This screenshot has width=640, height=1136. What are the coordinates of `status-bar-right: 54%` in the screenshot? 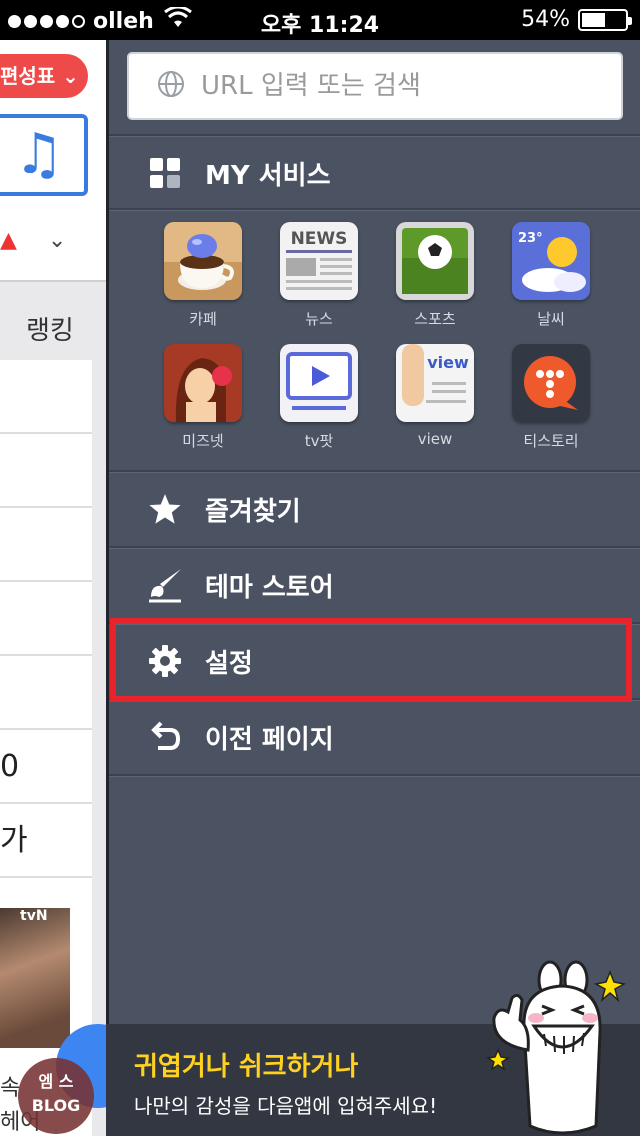 It's located at (576, 19).